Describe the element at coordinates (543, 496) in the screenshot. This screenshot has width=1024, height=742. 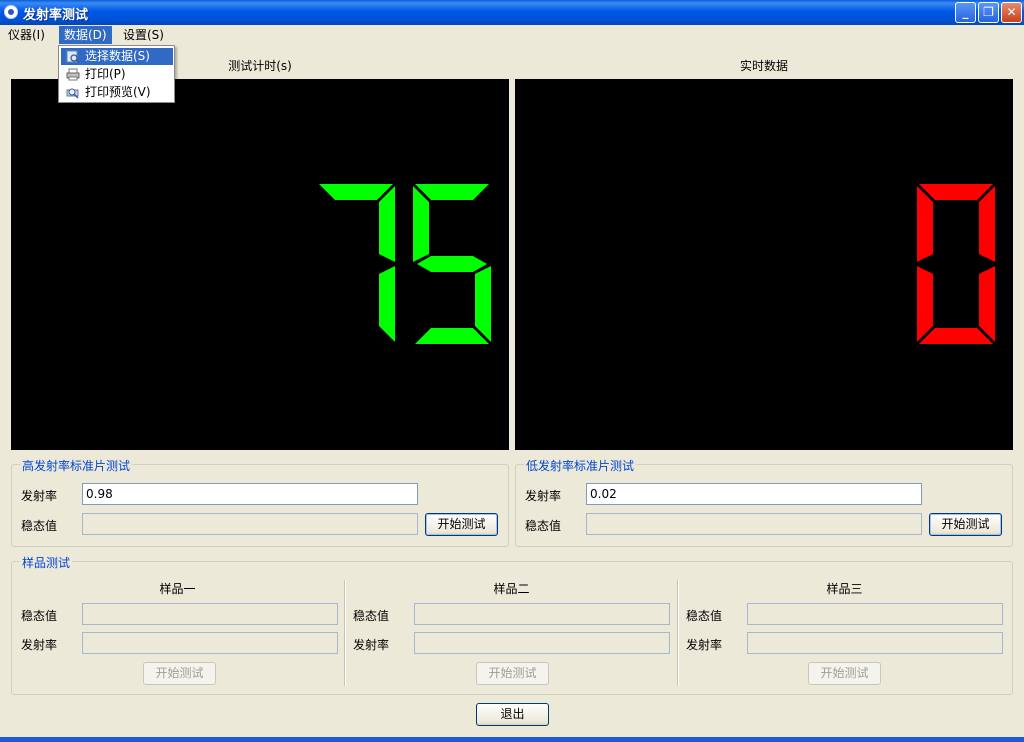
I see `low-emissivity-label: 发射率` at that location.